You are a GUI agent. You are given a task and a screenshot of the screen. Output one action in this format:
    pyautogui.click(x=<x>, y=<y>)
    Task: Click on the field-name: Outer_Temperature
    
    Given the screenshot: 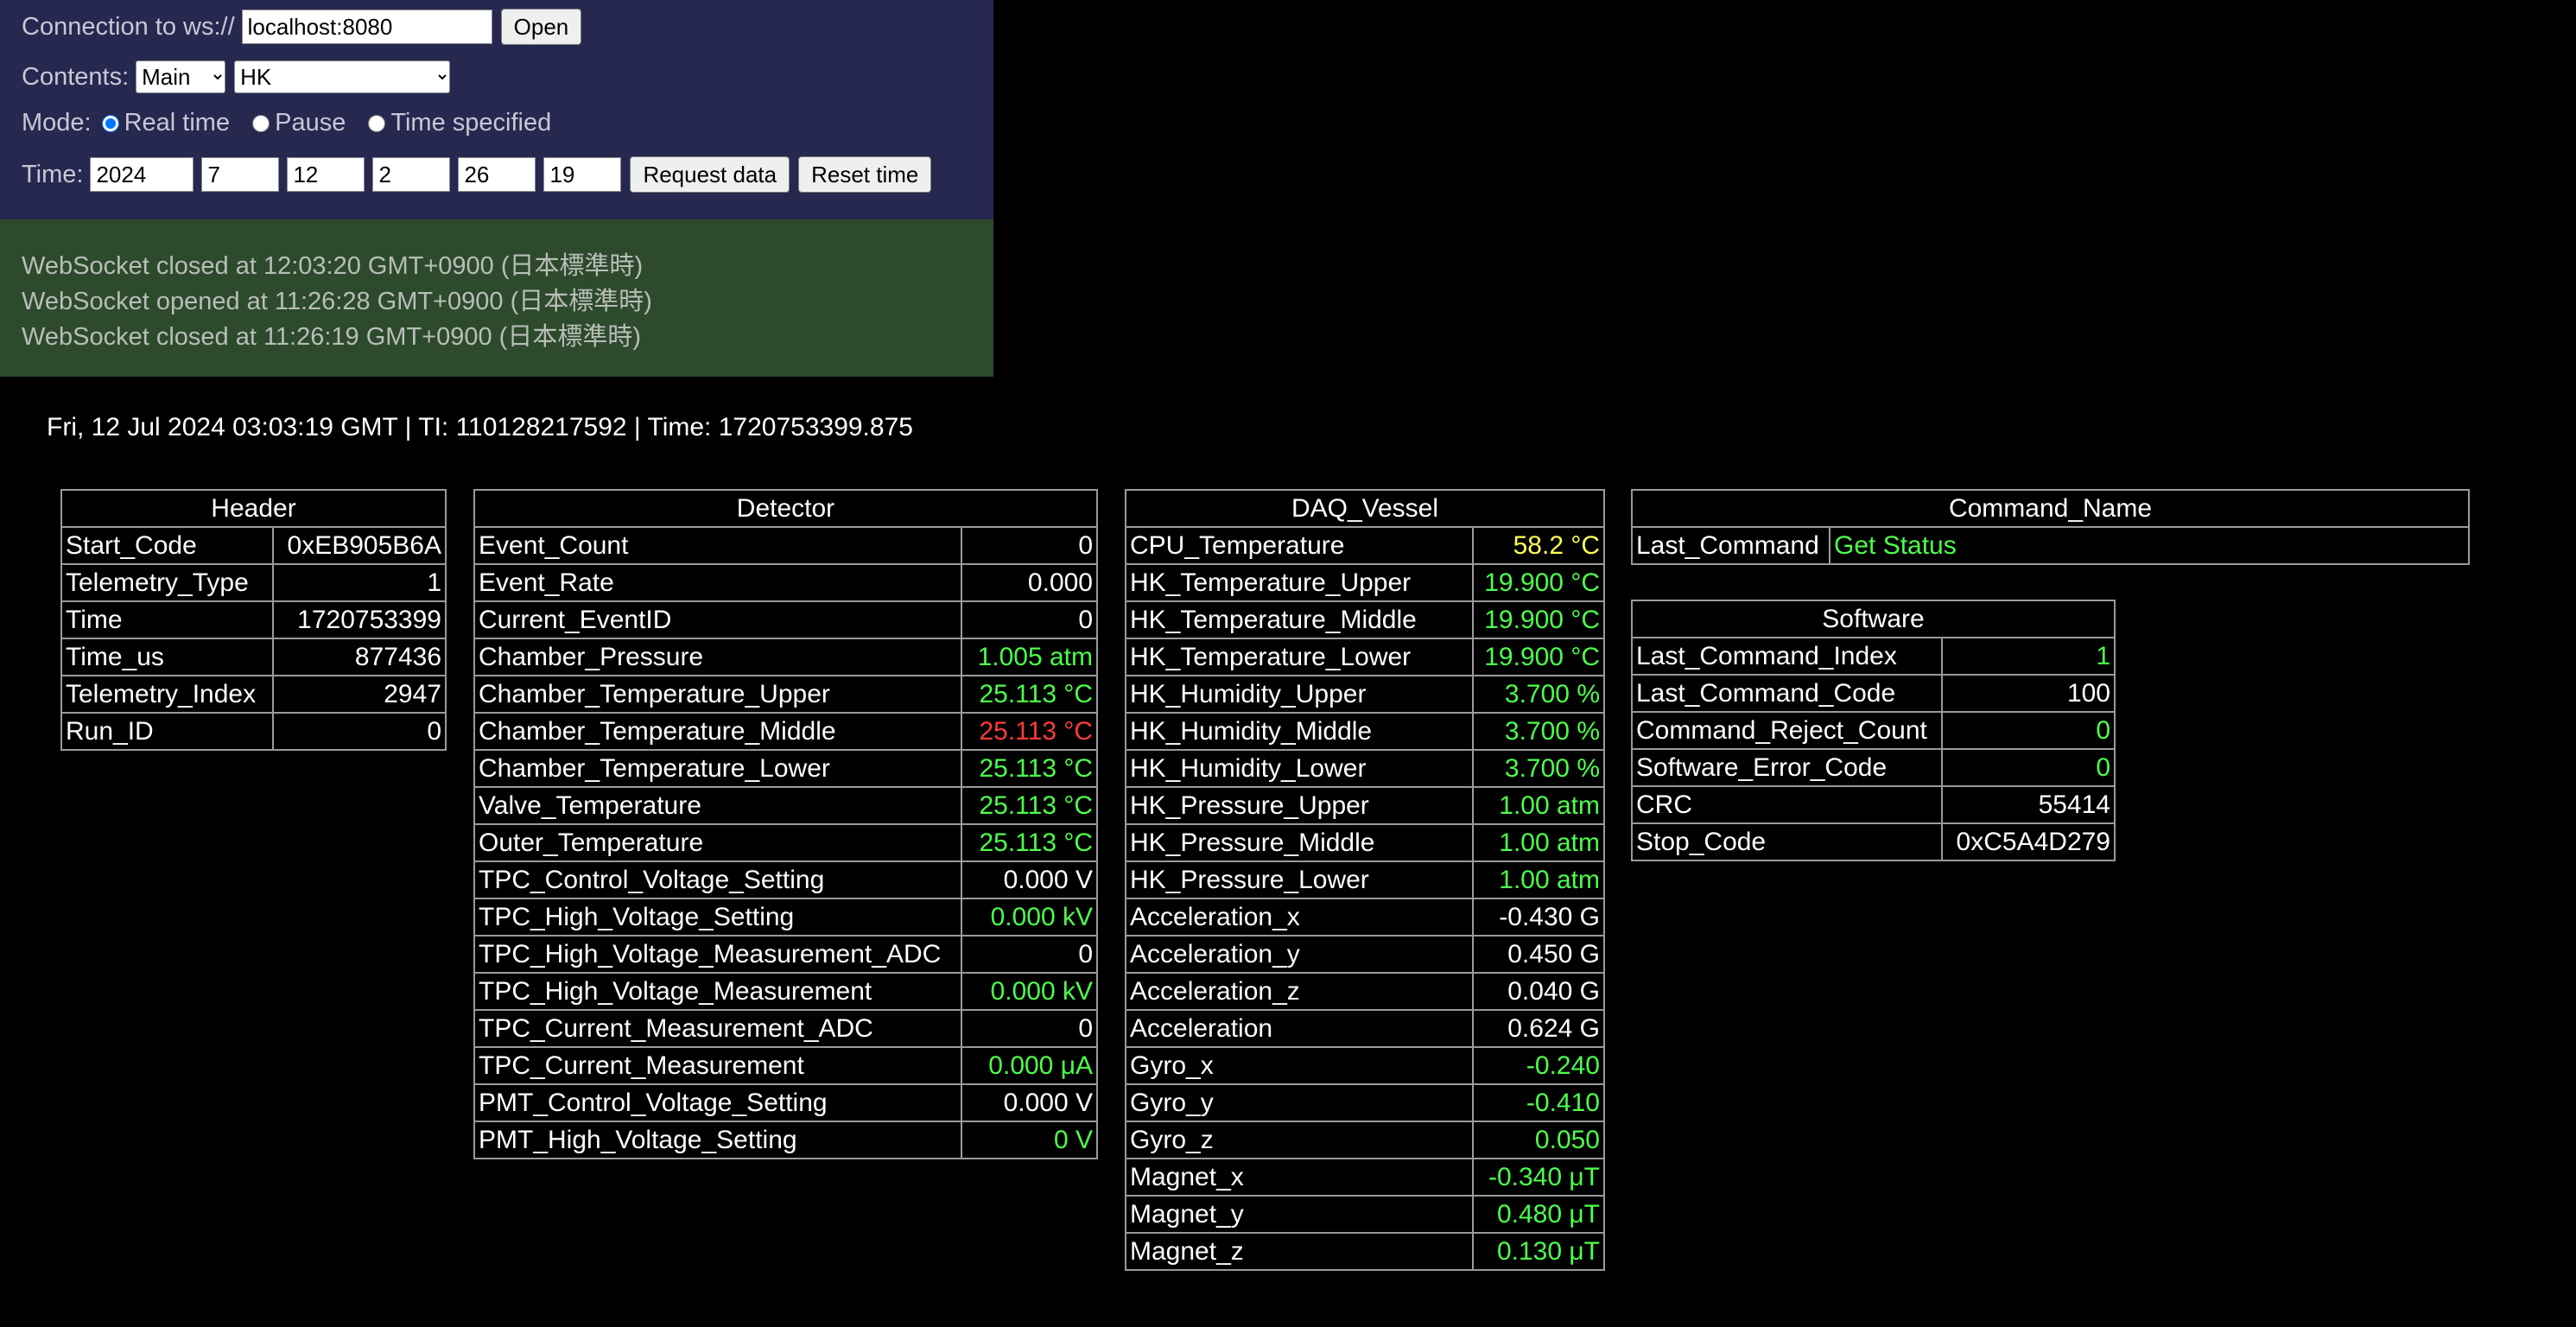 What is the action you would take?
    pyautogui.click(x=717, y=842)
    